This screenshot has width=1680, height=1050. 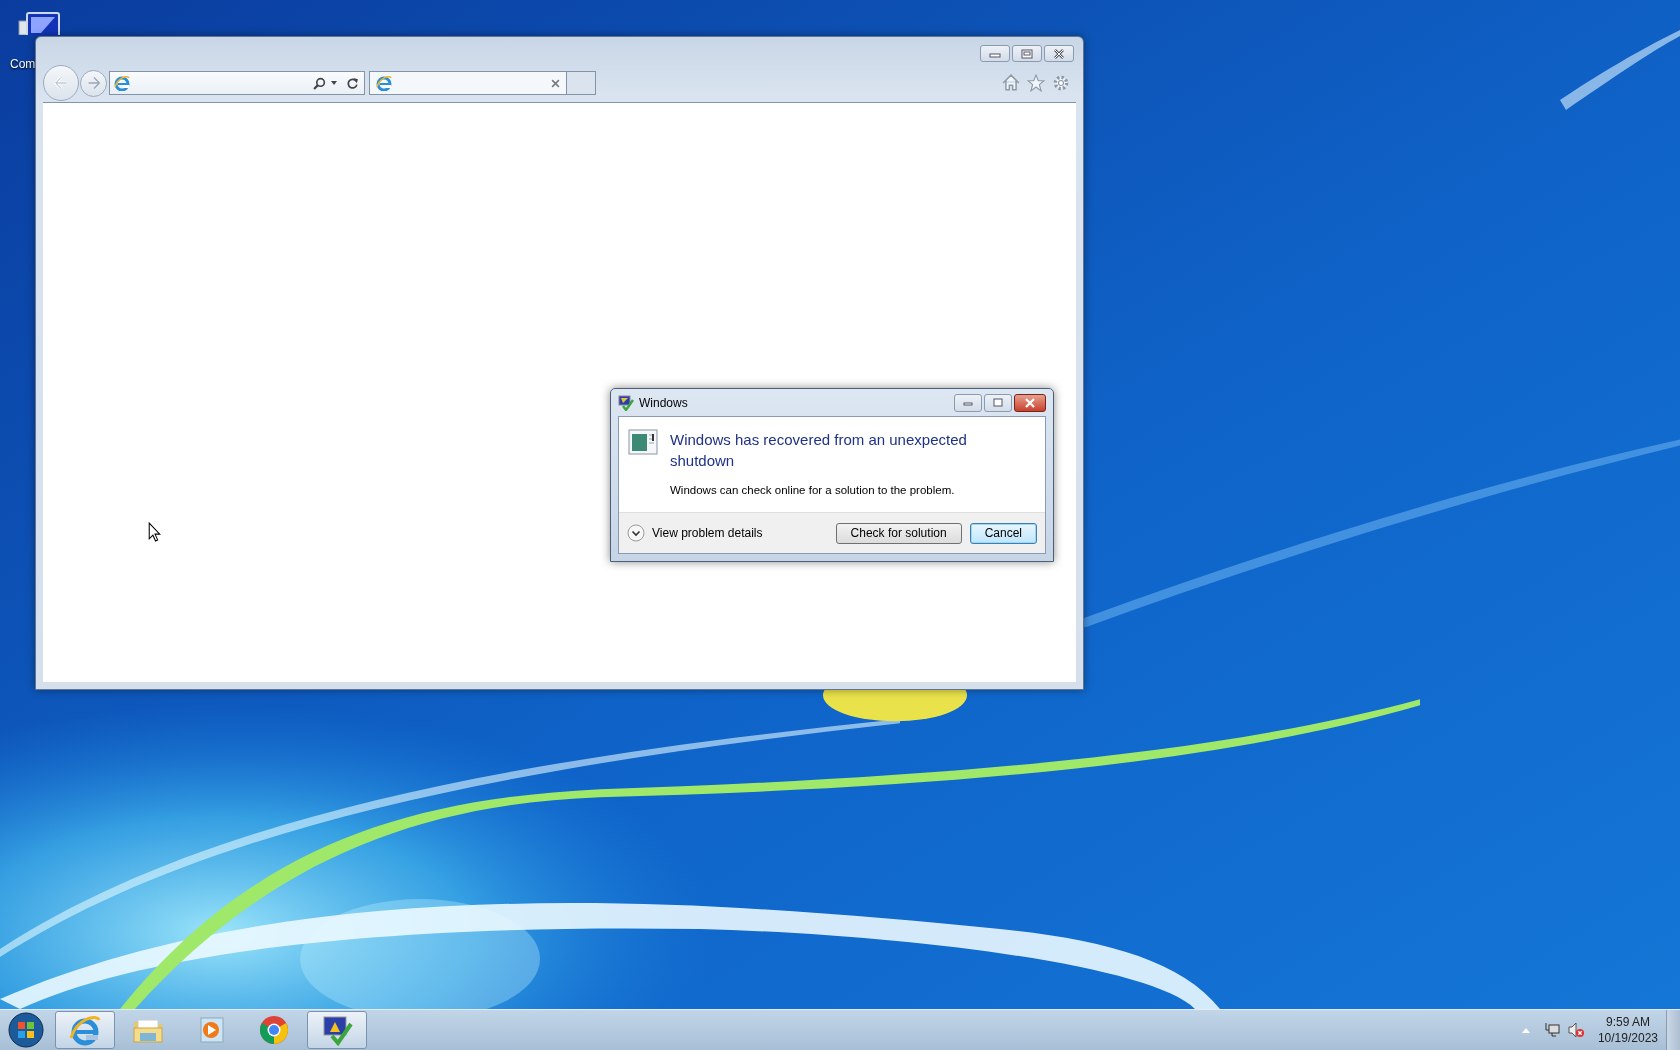 What do you see at coordinates (468, 83) in the screenshot?
I see `browser-tab` at bounding box center [468, 83].